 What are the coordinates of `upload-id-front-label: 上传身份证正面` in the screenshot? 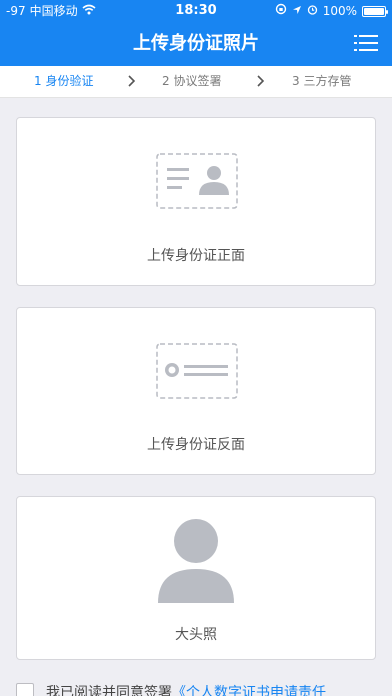 It's located at (196, 256).